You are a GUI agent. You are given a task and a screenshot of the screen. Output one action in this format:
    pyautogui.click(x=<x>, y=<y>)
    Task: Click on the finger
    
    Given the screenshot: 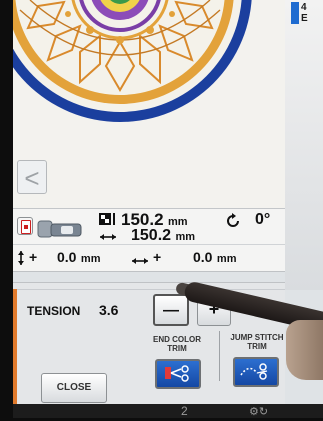 What is the action you would take?
    pyautogui.click(x=304, y=350)
    